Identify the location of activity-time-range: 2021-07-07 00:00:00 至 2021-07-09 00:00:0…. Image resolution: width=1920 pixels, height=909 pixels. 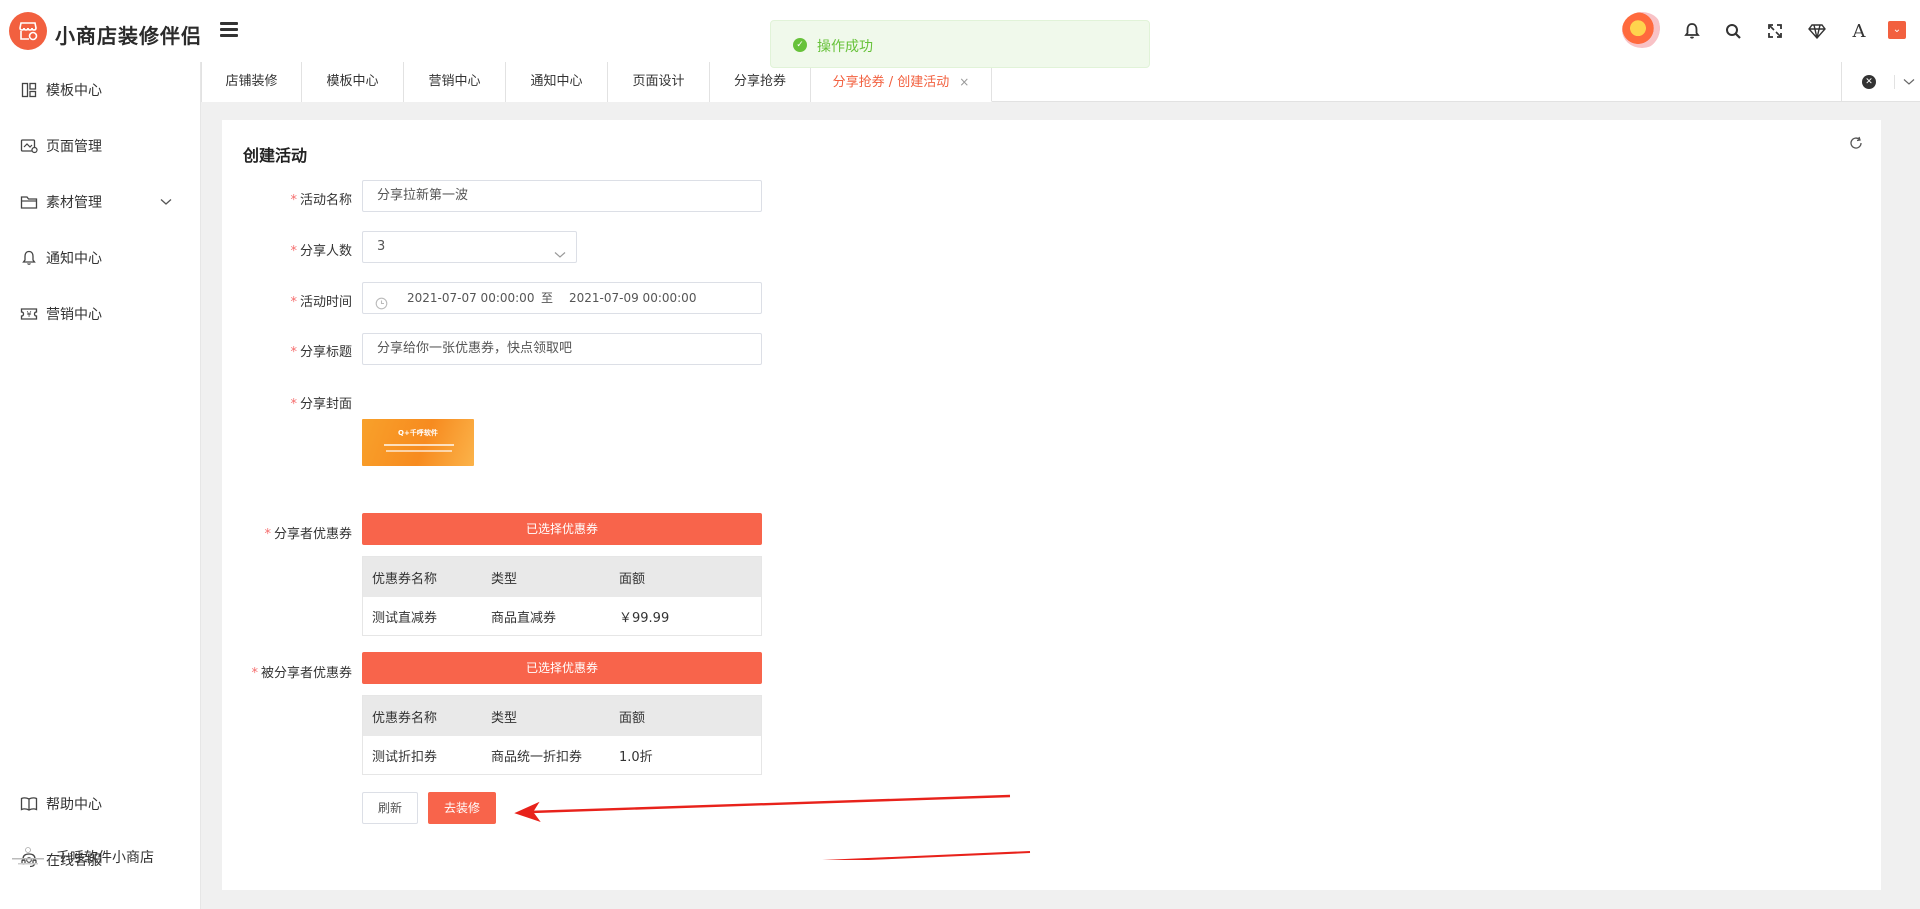
(562, 298).